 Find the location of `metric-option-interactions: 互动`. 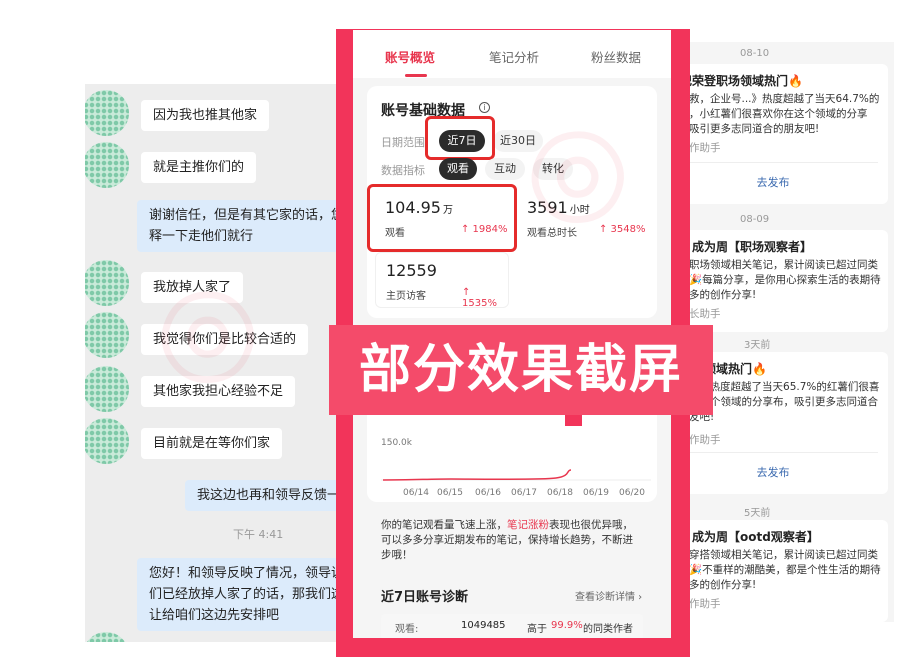

metric-option-interactions: 互动 is located at coordinates (505, 169).